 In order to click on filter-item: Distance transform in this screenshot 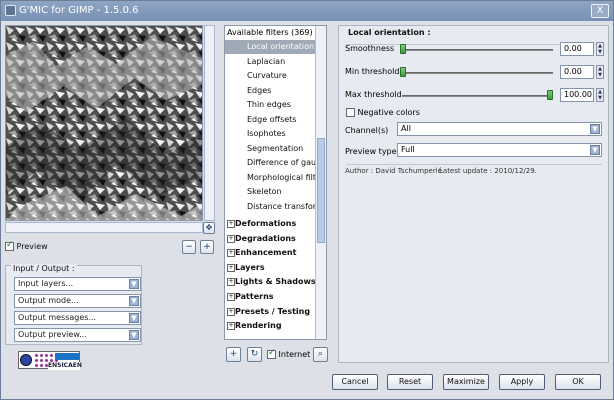, I will do `click(271, 207)`.